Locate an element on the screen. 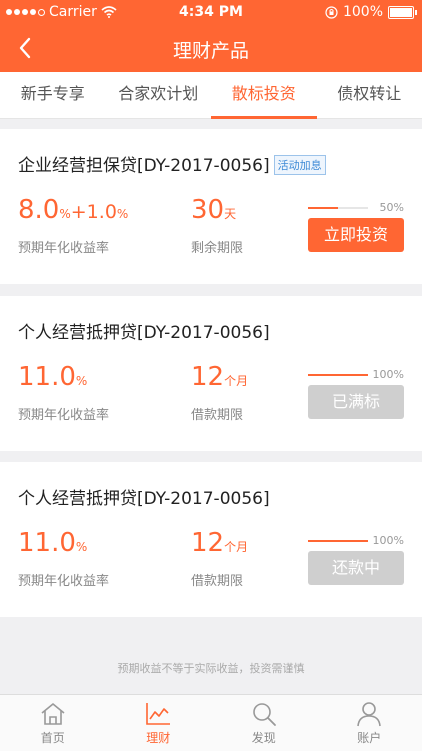  term-value: 30天 is located at coordinates (213, 210).